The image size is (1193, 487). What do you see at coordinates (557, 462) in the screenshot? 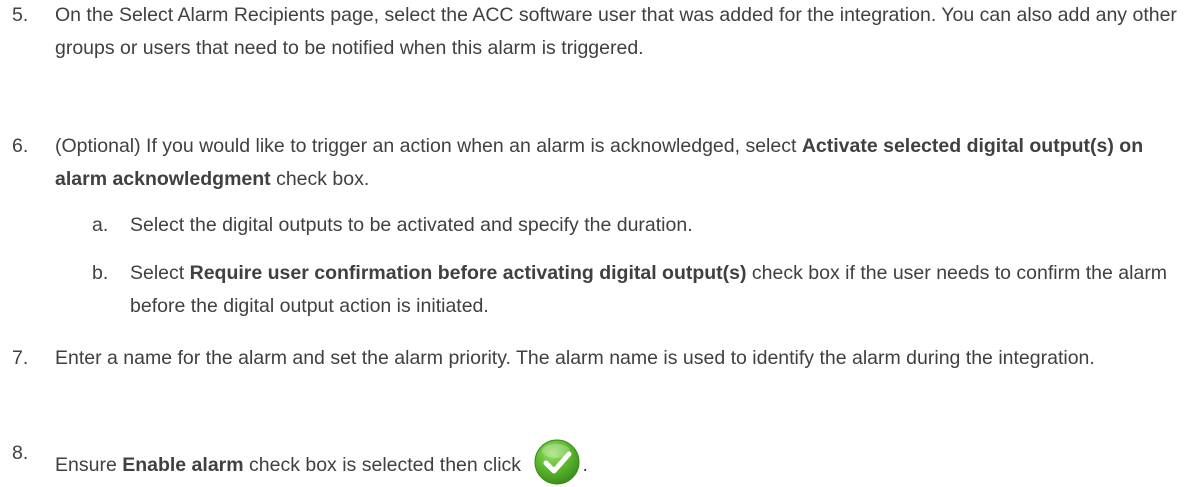
I see `ok-checkmark-icon` at bounding box center [557, 462].